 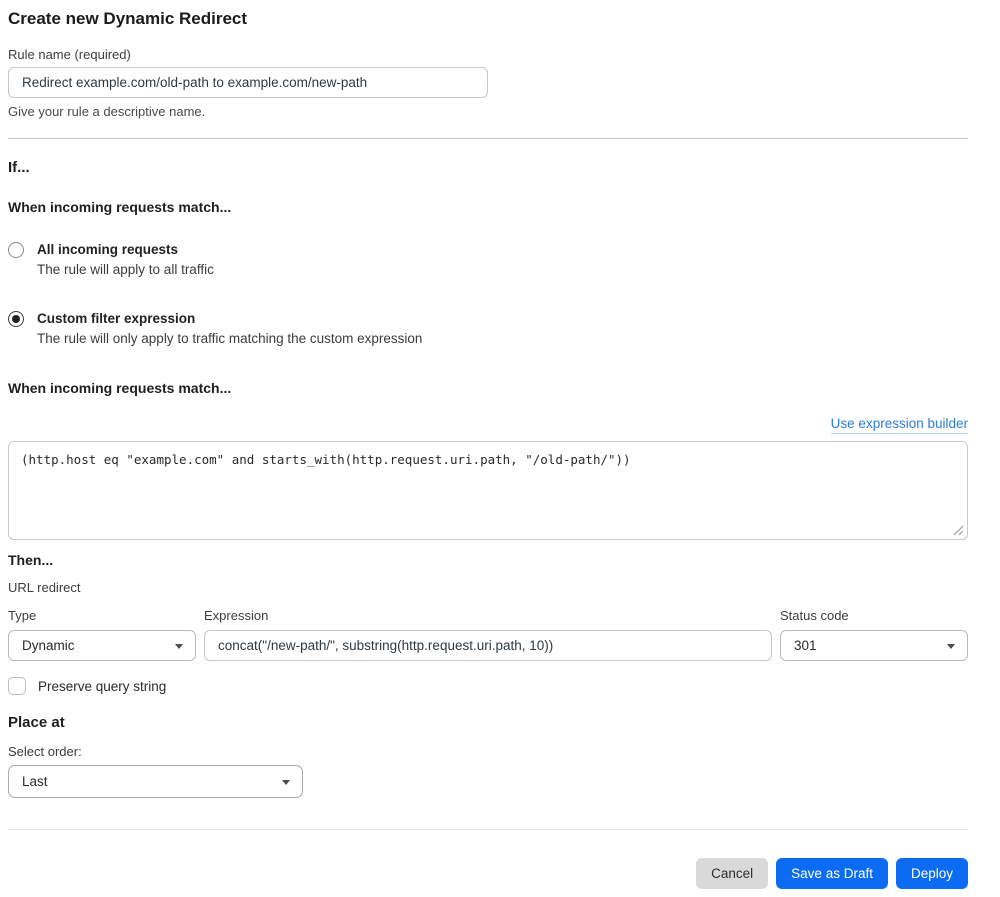 What do you see at coordinates (155, 781) in the screenshot?
I see `order-select: Last` at bounding box center [155, 781].